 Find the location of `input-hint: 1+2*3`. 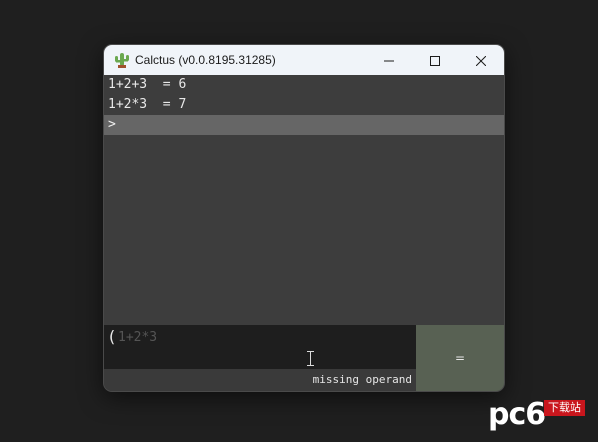

input-hint: 1+2*3 is located at coordinates (138, 337).